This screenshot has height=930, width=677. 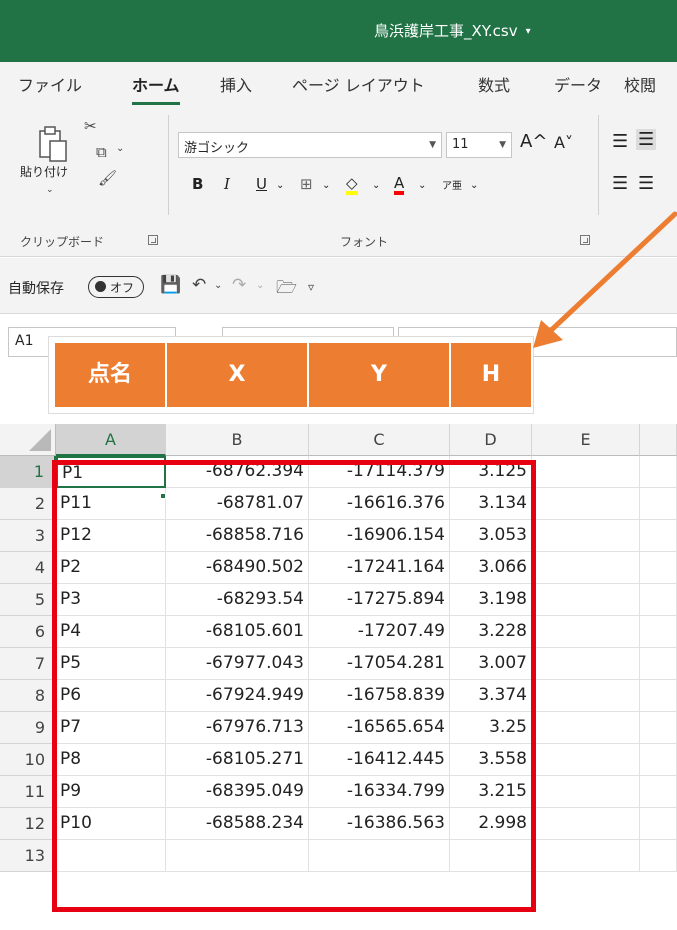 I want to click on cell-point-name: P6, so click(x=111, y=696).